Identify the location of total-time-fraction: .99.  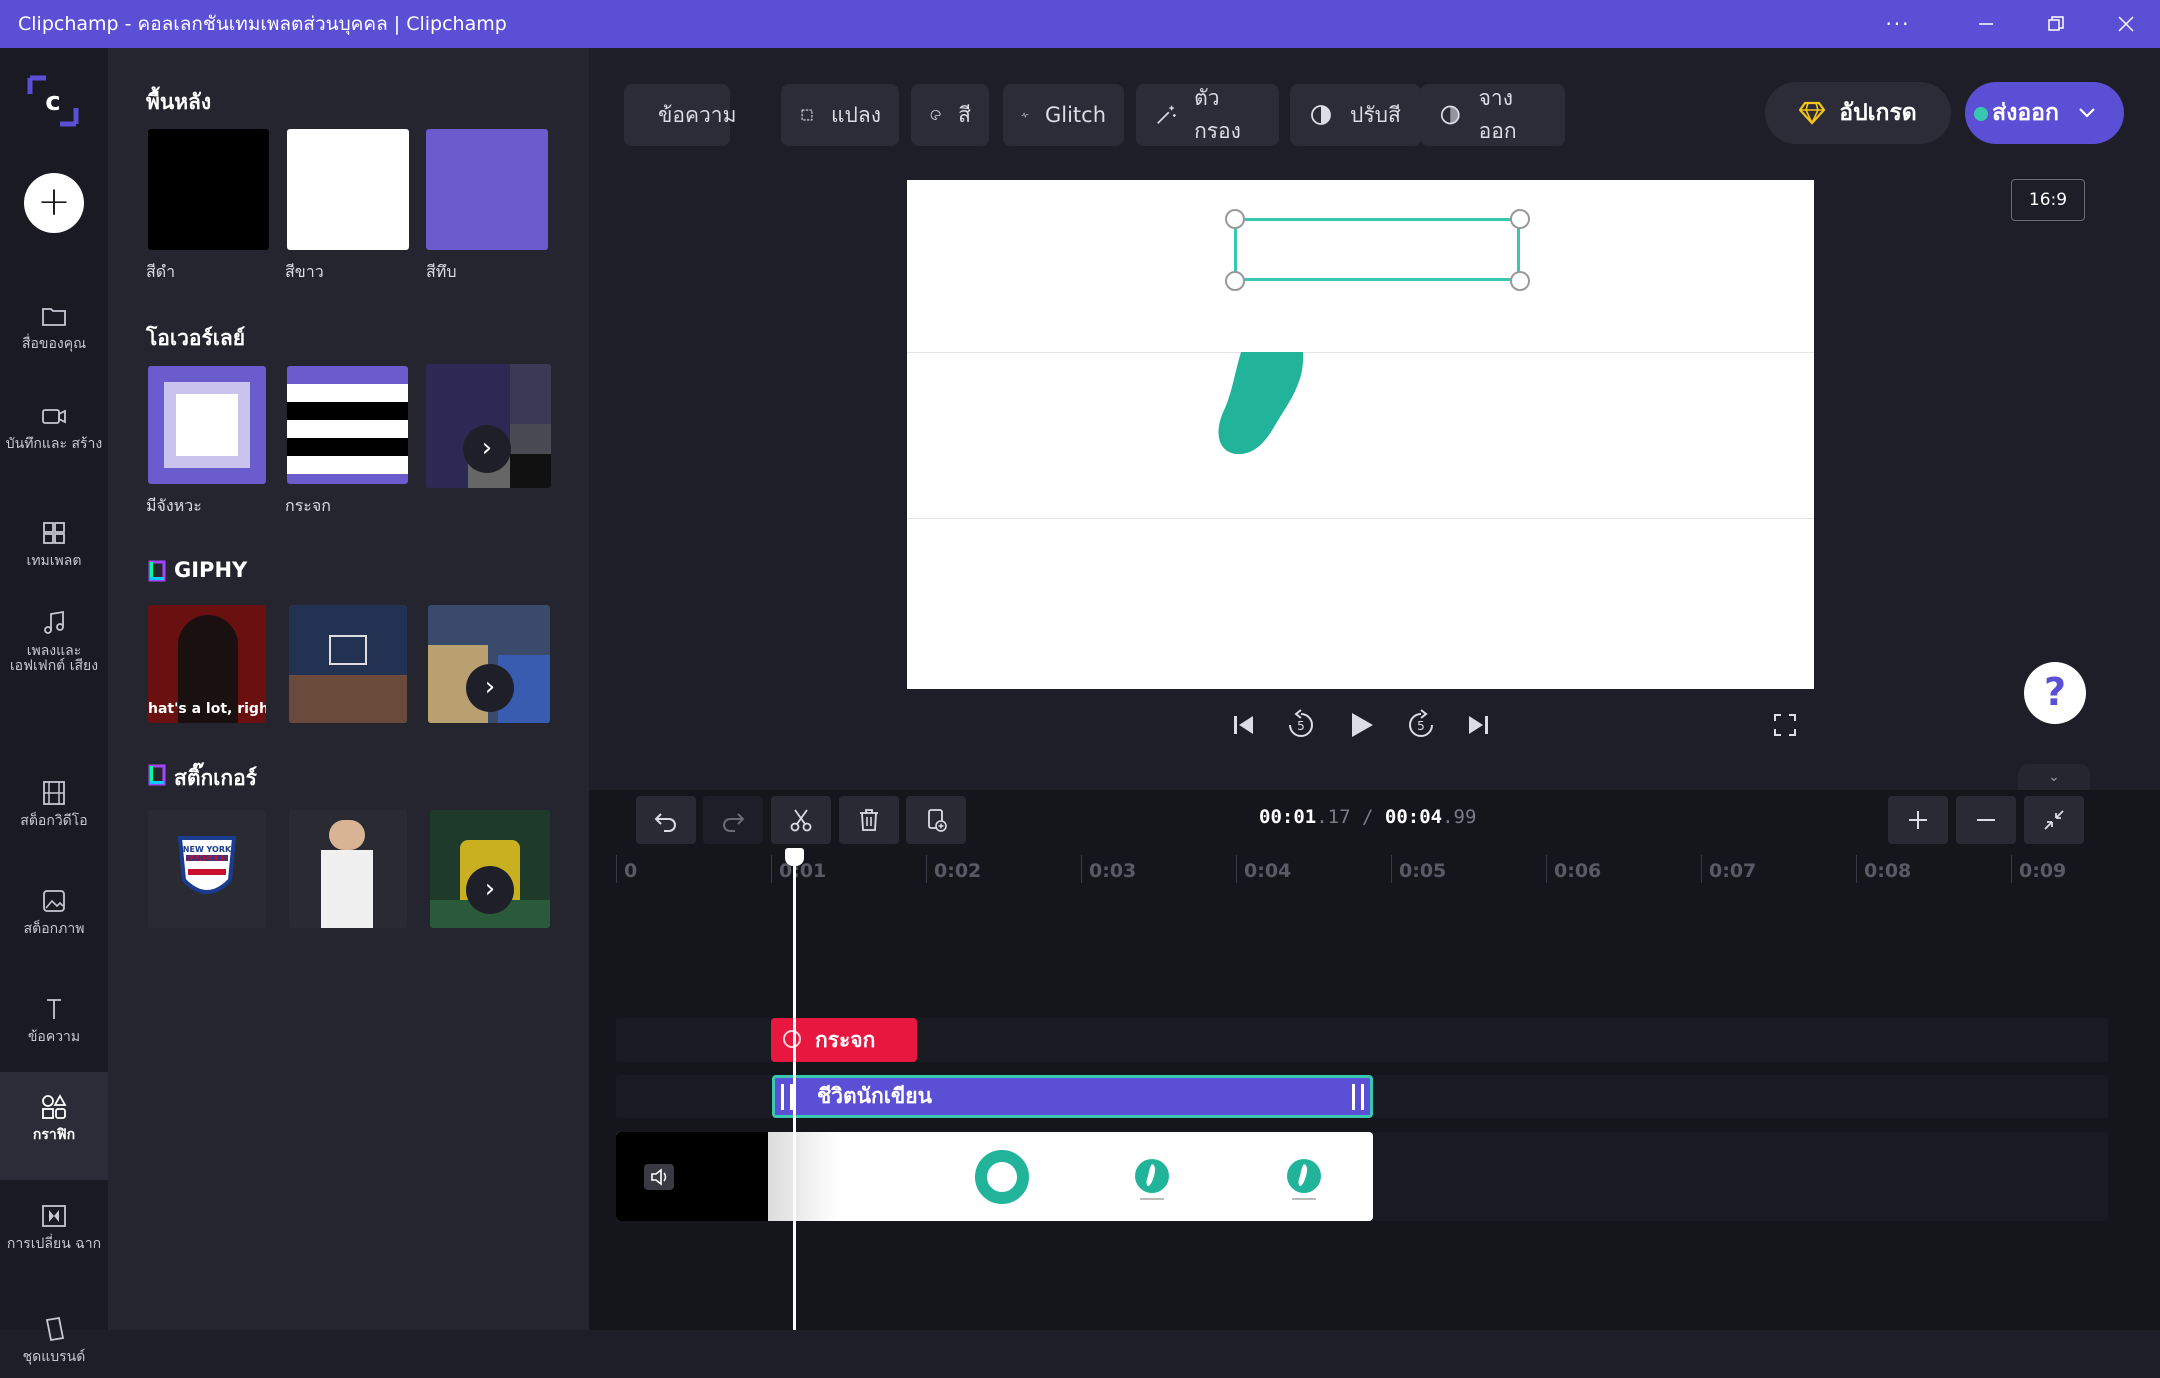
(1459, 817).